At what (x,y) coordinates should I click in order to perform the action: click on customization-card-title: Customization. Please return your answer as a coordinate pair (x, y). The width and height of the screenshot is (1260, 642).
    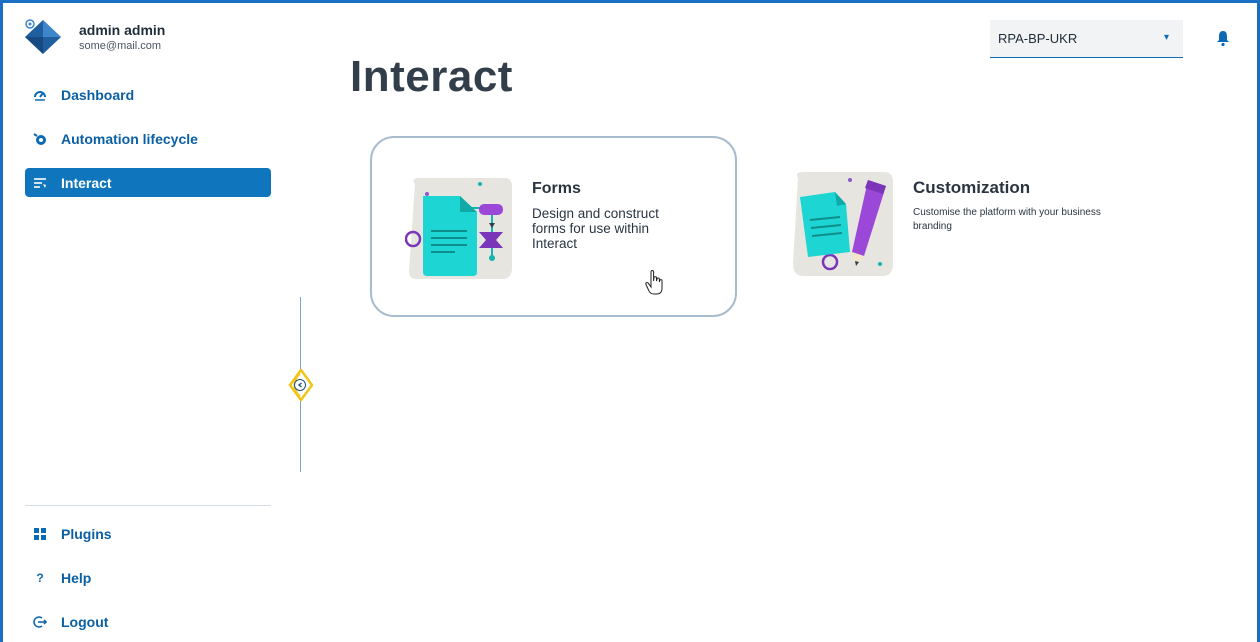
    Looking at the image, I should click on (972, 187).